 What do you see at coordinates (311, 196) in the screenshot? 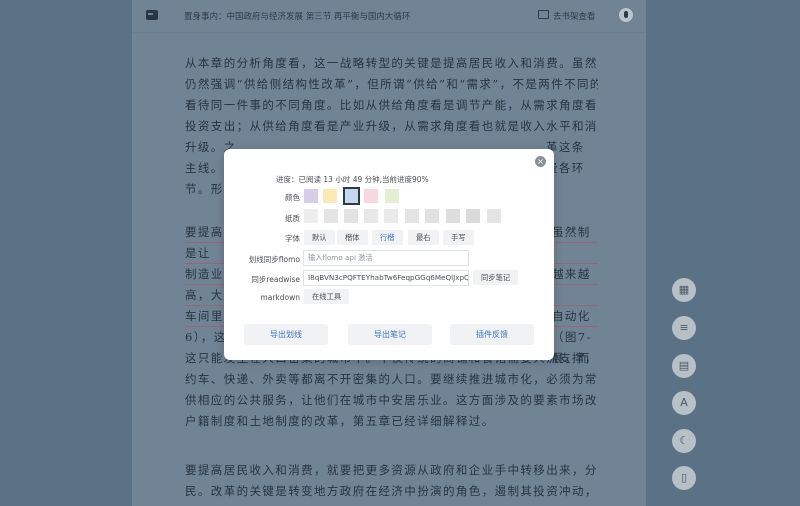
I see `color-swatch-purple` at bounding box center [311, 196].